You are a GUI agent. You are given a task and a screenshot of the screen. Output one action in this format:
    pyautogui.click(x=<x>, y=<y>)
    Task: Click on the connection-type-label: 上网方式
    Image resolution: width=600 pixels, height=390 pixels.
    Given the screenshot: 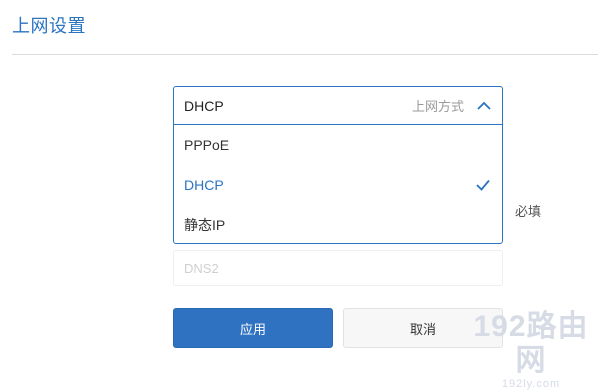 What is the action you would take?
    pyautogui.click(x=437, y=106)
    